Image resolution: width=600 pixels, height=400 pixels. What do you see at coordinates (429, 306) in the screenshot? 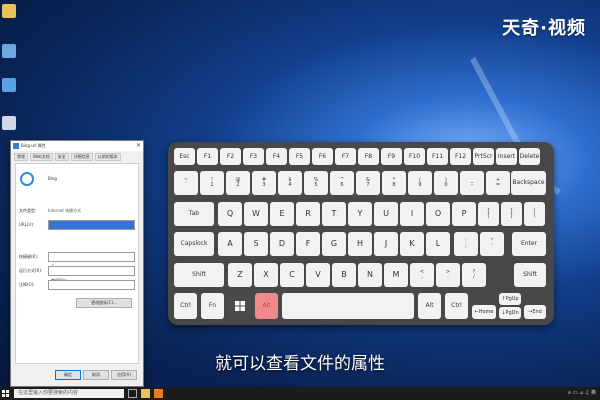
I see `key-alt-right: Alt` at bounding box center [429, 306].